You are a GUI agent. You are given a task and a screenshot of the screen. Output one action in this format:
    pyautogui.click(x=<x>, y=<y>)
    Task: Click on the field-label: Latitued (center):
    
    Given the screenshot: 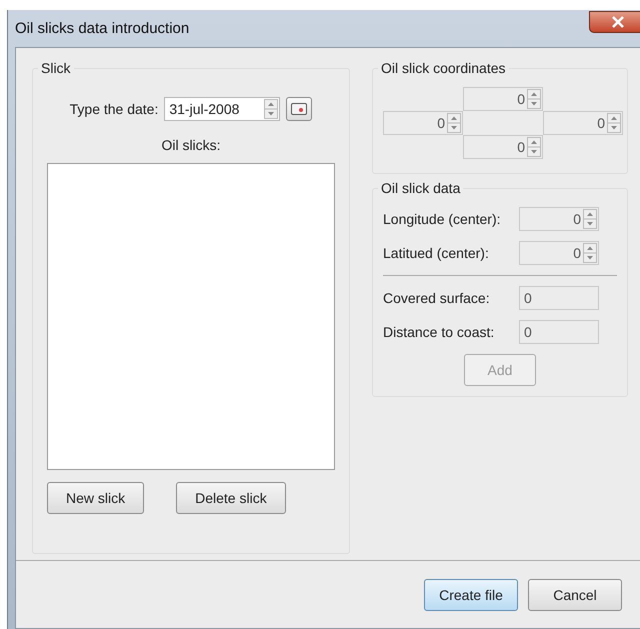 What is the action you would take?
    pyautogui.click(x=436, y=253)
    